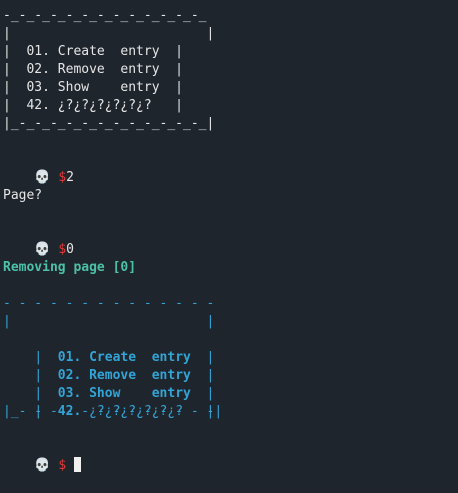  I want to click on prompt-input: 0, so click(70, 249).